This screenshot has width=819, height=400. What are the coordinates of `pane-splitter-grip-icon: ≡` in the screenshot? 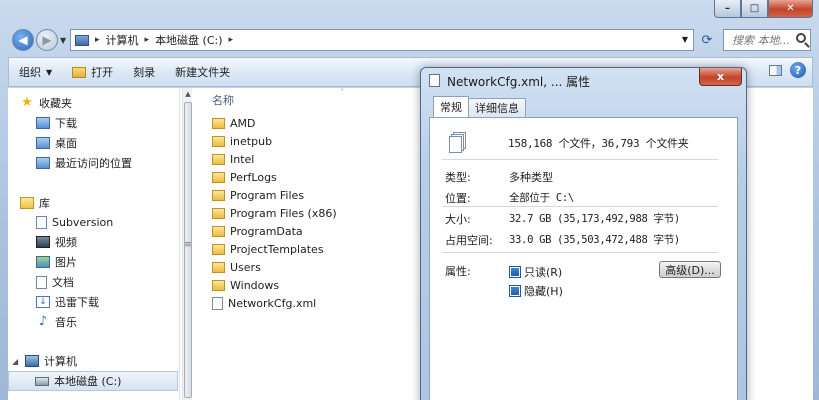 It's located at (188, 245).